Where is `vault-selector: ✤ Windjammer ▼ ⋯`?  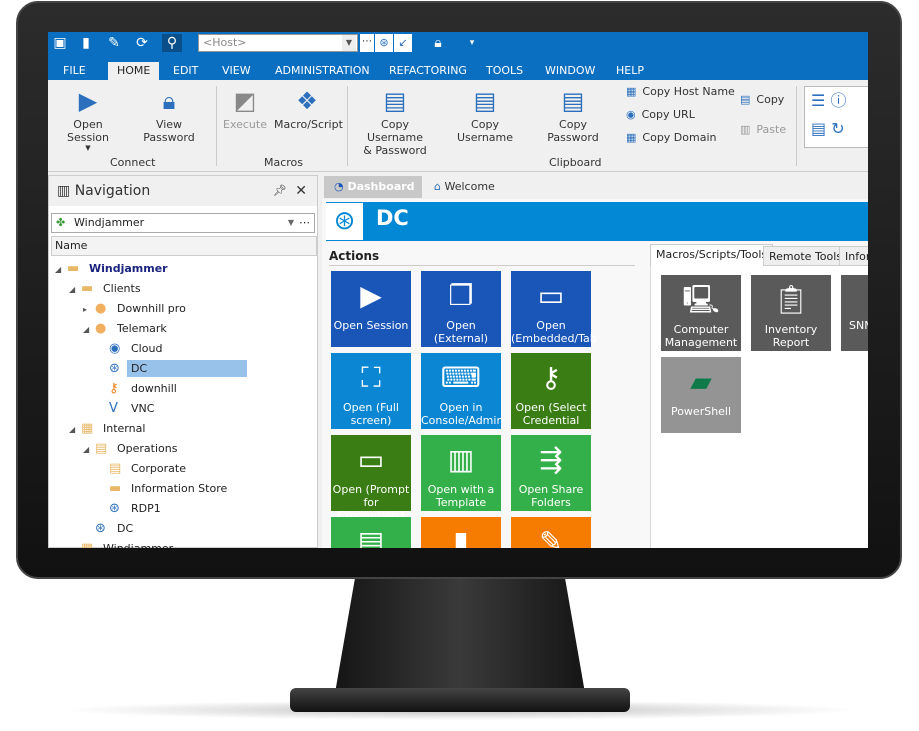
vault-selector: ✤ Windjammer ▼ ⋯ is located at coordinates (183, 223).